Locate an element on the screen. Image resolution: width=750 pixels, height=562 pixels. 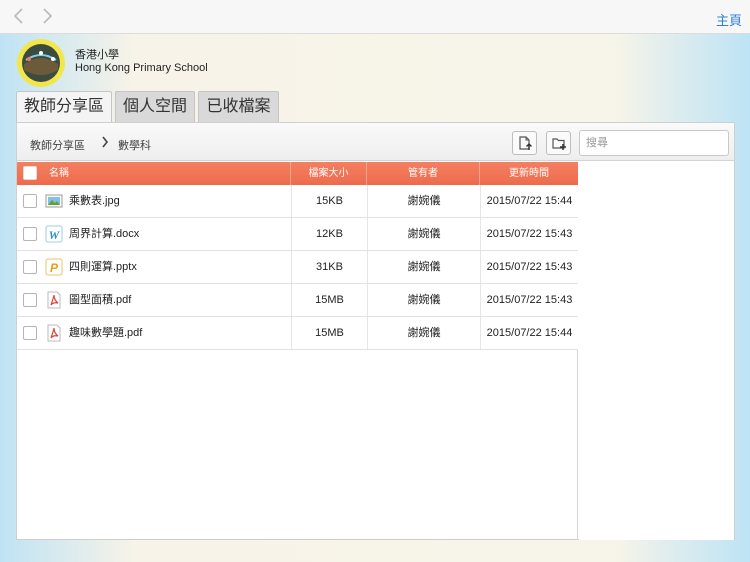
school-logo-icon is located at coordinates (41, 63).